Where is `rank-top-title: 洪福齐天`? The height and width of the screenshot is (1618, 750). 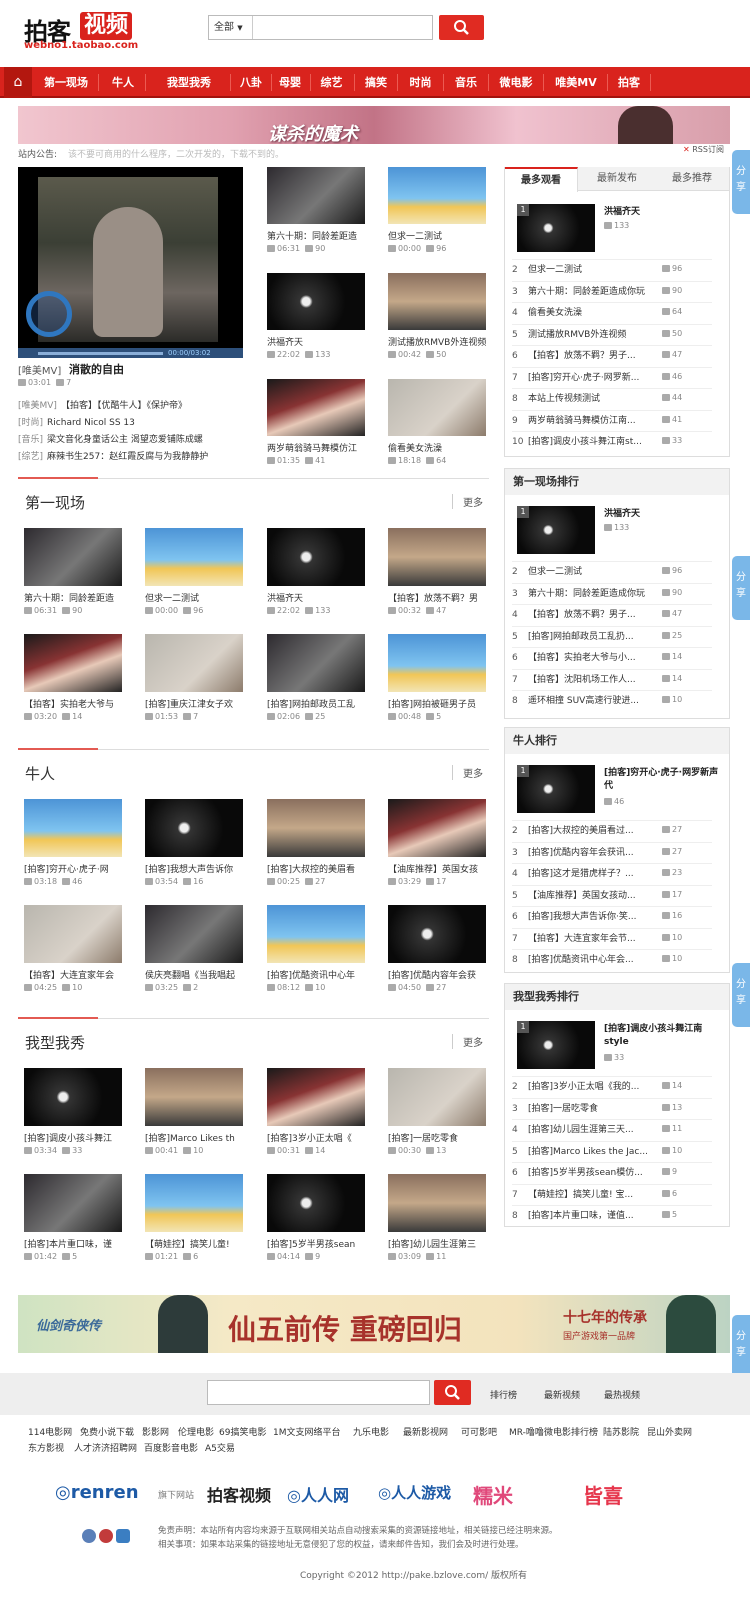
rank-top-title: 洪福齐天 is located at coordinates (661, 514).